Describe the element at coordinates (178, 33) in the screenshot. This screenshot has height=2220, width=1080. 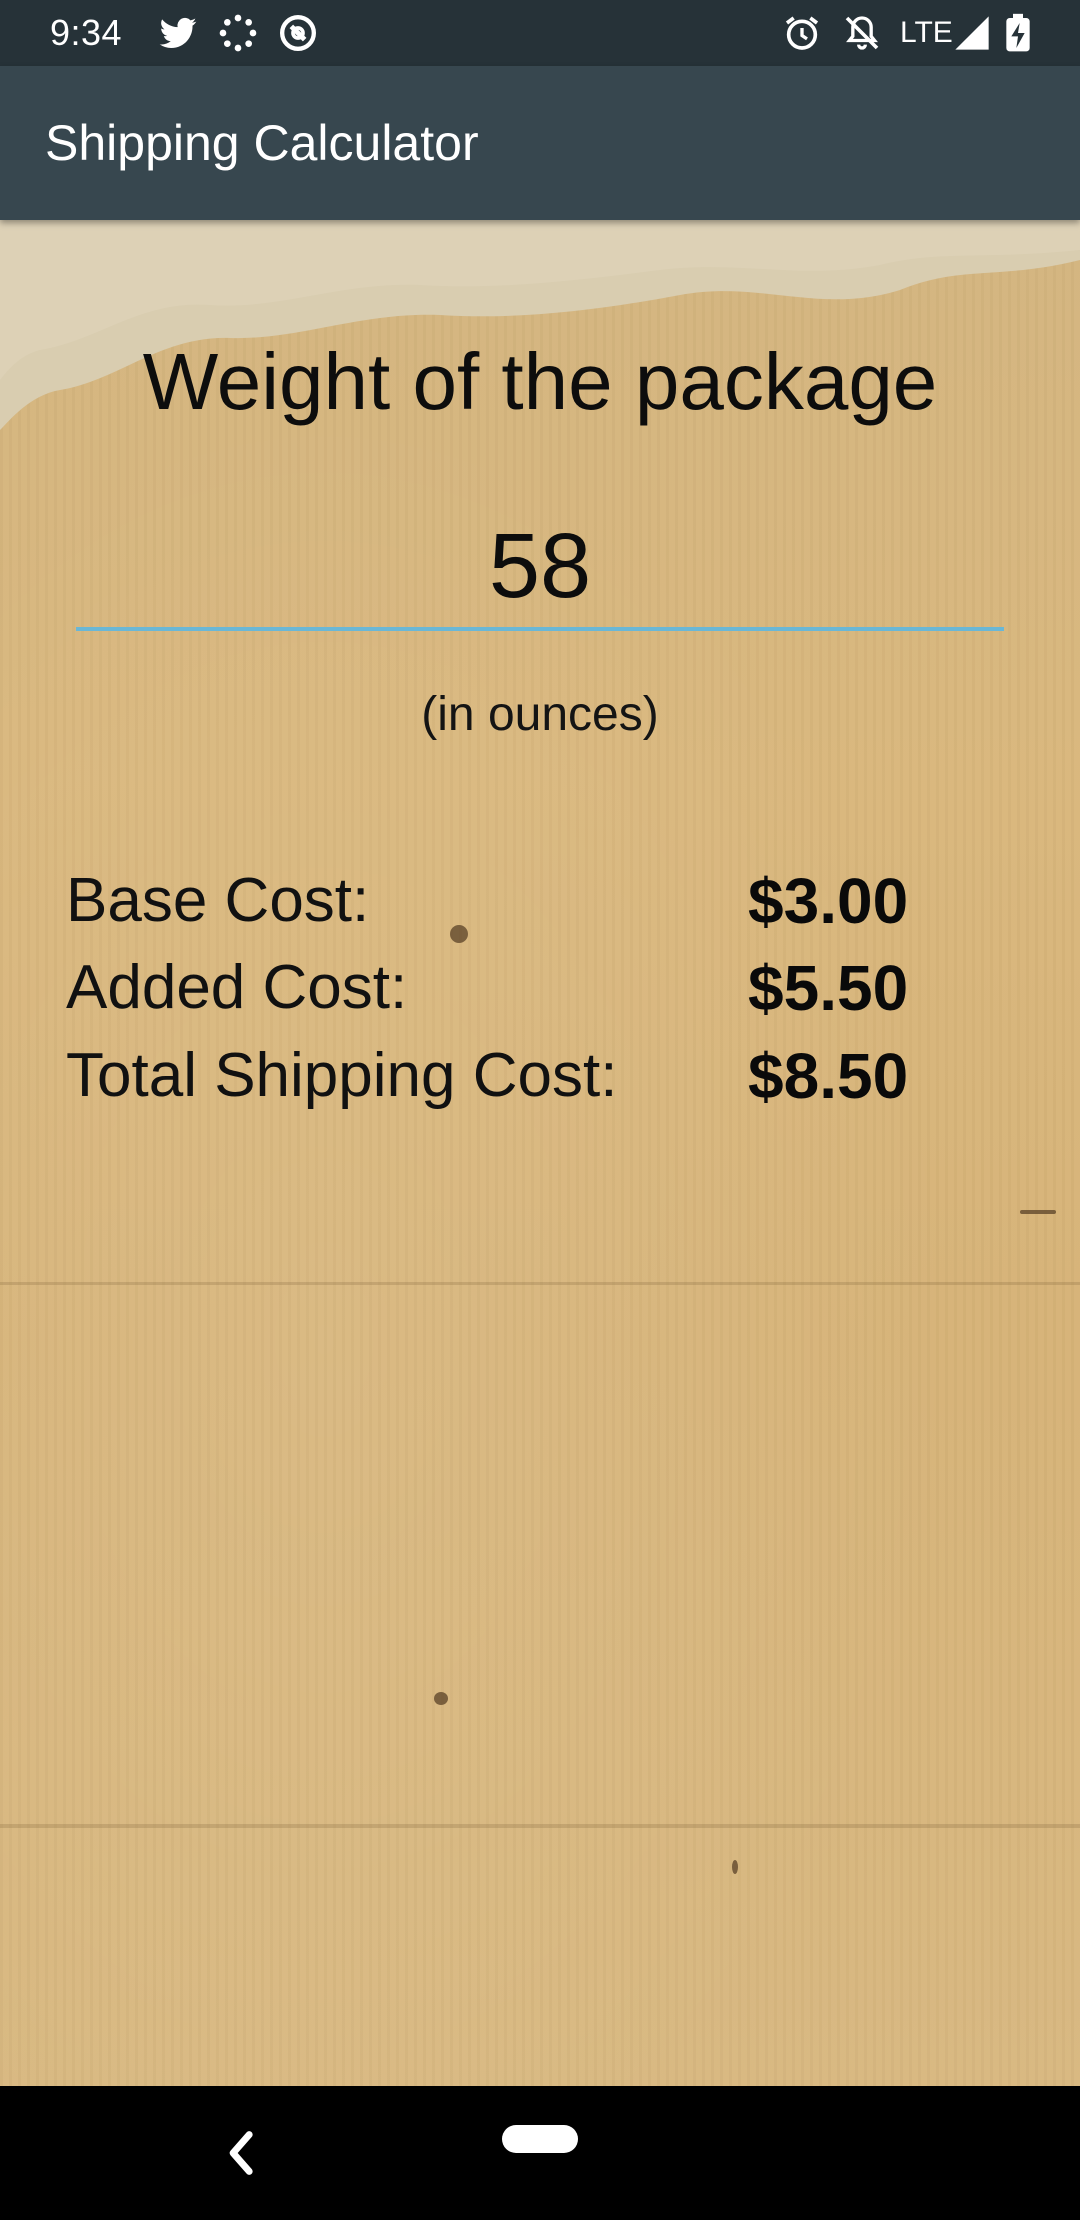
I see `twitter-icon` at that location.